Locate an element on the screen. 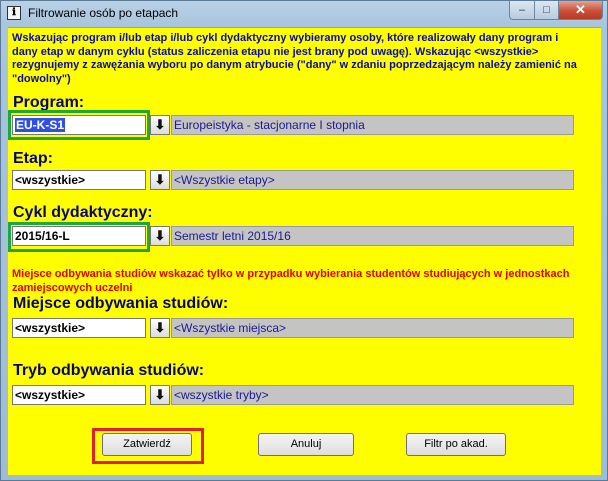 The image size is (608, 481). cykl-dropdown-button: ⬇ is located at coordinates (160, 236).